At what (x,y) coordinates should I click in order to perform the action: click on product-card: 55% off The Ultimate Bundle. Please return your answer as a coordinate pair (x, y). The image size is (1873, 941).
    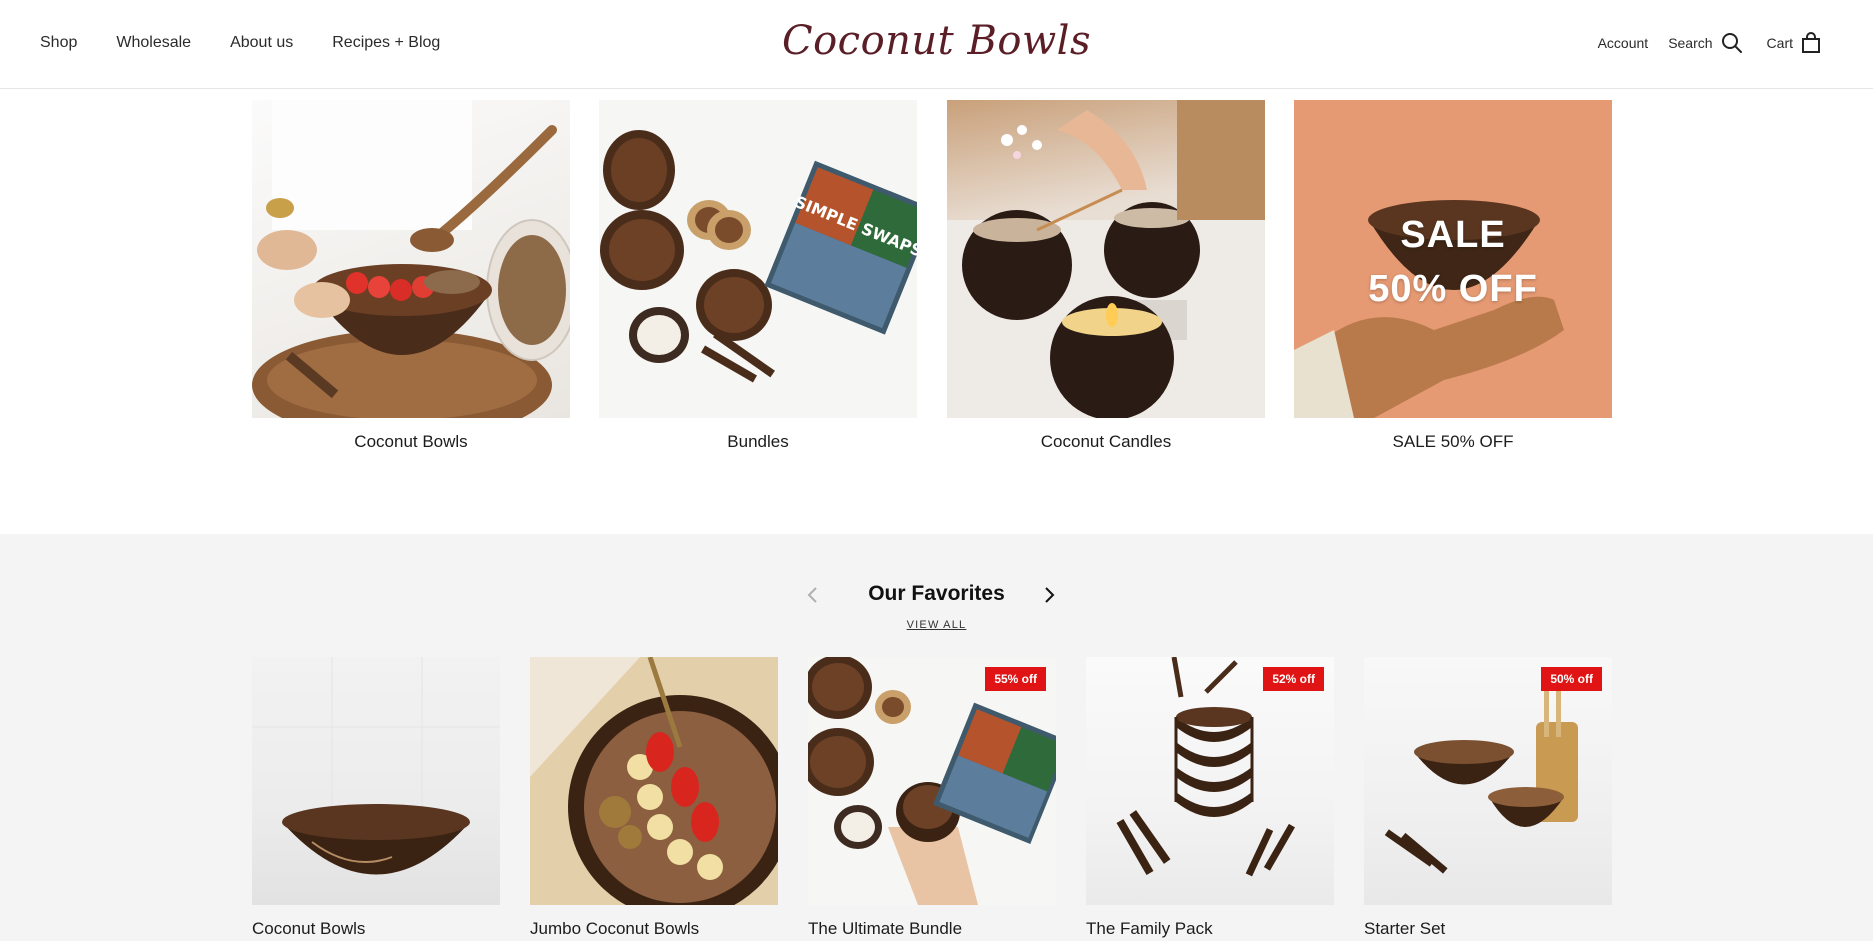
    Looking at the image, I should click on (932, 798).